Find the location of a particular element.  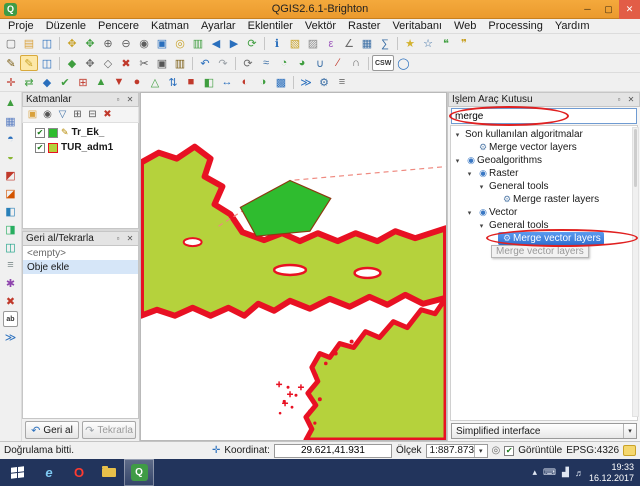

new-bookmark-icon: ★ is located at coordinates (410, 44).